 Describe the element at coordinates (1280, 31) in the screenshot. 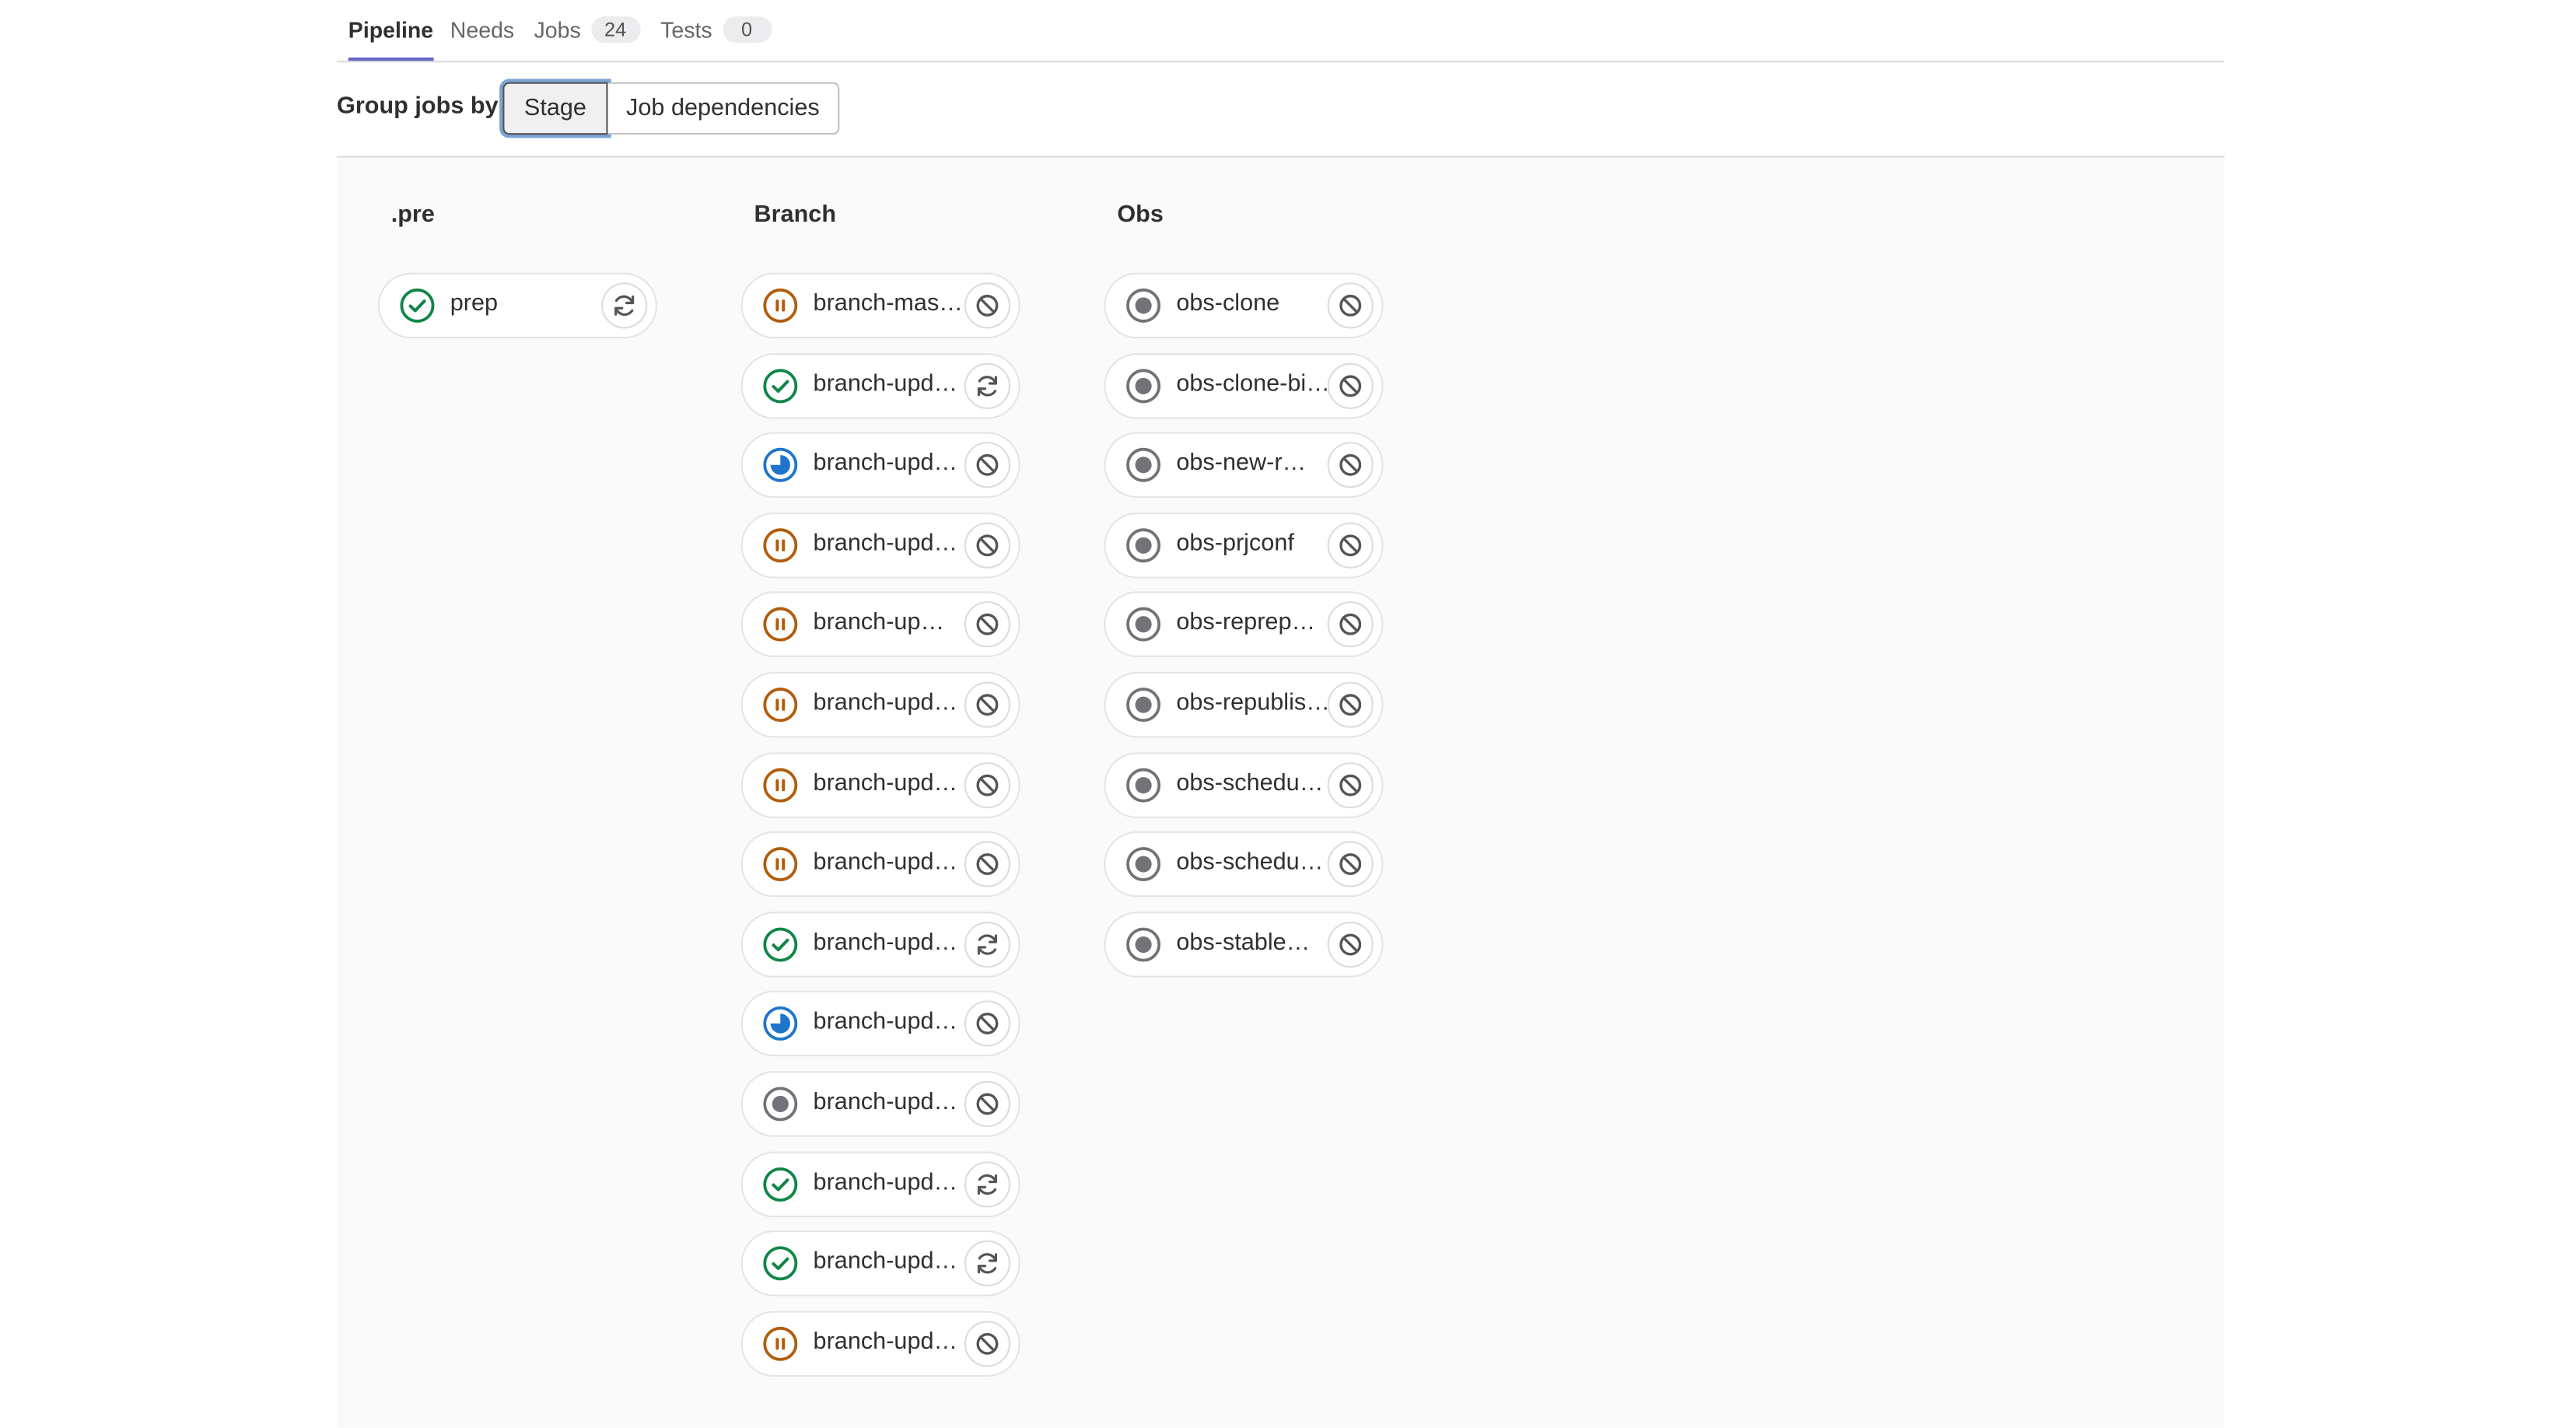

I see `pipeline-tabs: Pipeline Needs Jobs 24 Tests 0` at that location.